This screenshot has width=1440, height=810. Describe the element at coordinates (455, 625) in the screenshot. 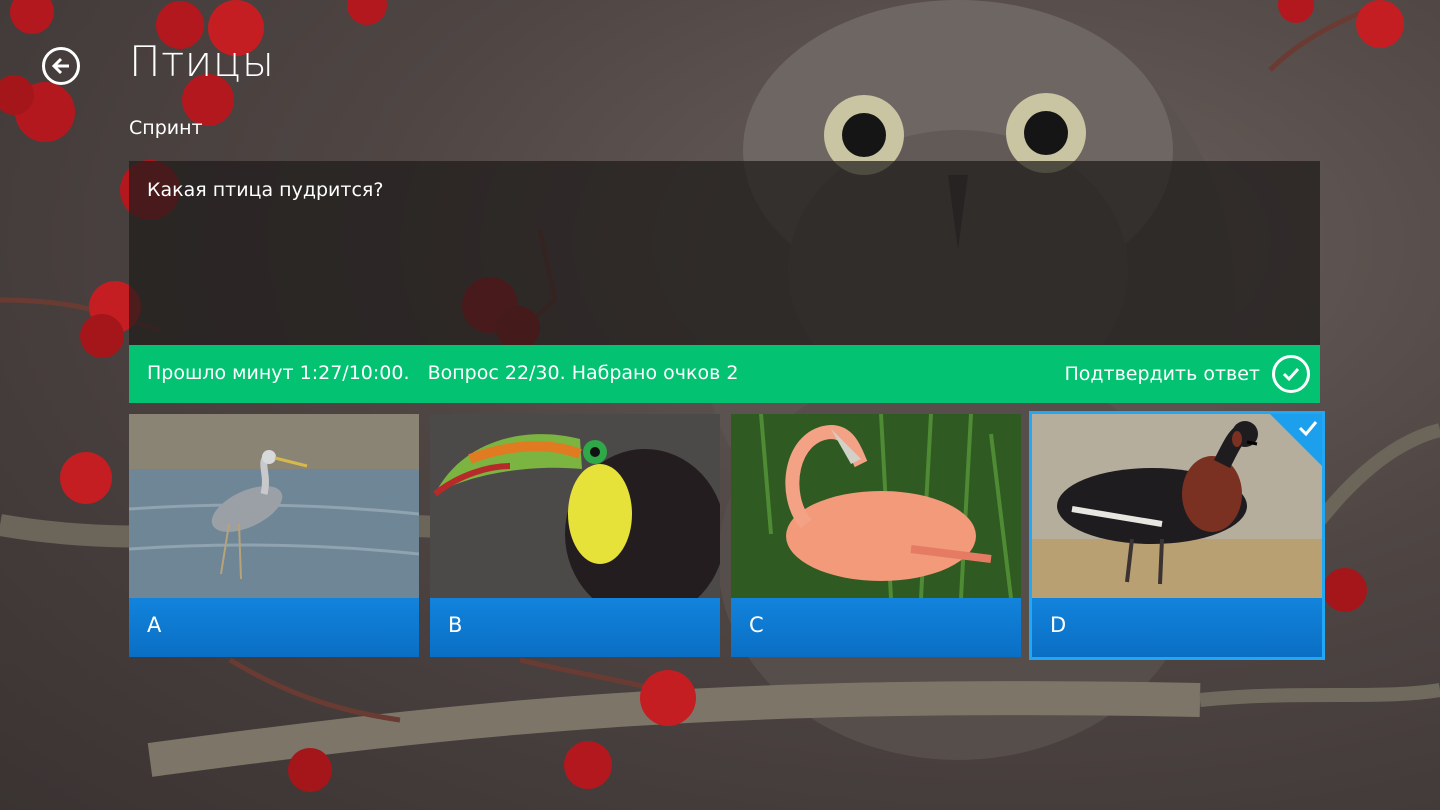

I see `answer-letter: B` at that location.